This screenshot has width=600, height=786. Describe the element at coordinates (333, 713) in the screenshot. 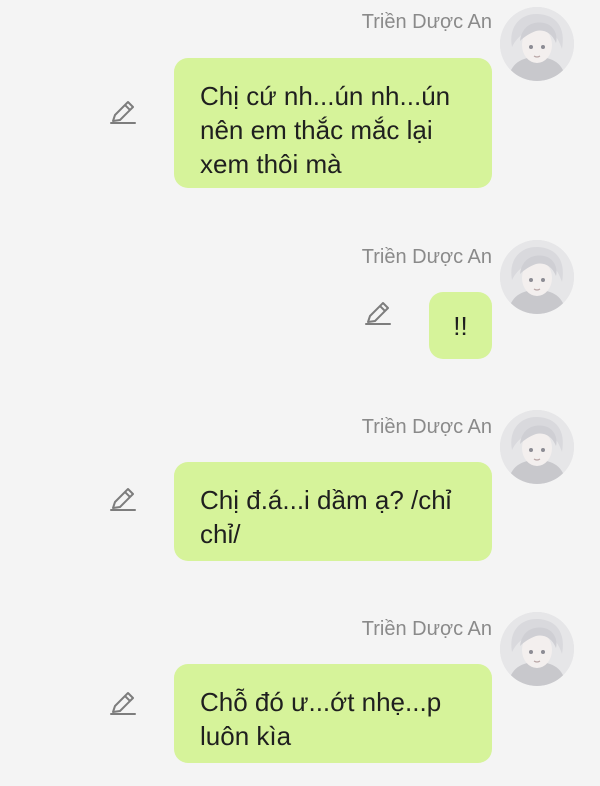

I see `message-bubble: Chỗ đó ư...ớt nhẹ...p luôn kìa` at that location.